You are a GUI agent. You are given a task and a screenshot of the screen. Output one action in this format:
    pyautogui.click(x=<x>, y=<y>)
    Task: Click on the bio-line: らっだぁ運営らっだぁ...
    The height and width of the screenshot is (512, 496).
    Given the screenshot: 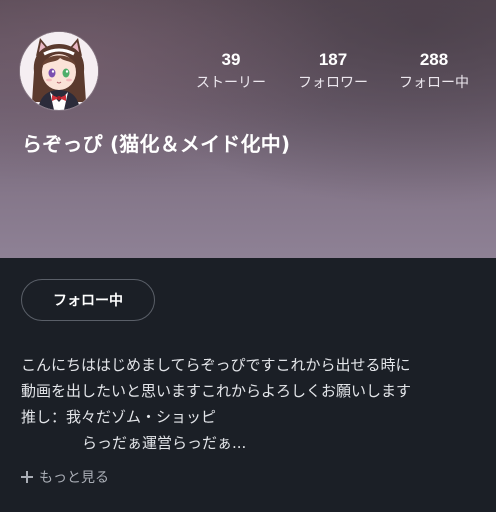 What is the action you would take?
    pyautogui.click(x=251, y=443)
    